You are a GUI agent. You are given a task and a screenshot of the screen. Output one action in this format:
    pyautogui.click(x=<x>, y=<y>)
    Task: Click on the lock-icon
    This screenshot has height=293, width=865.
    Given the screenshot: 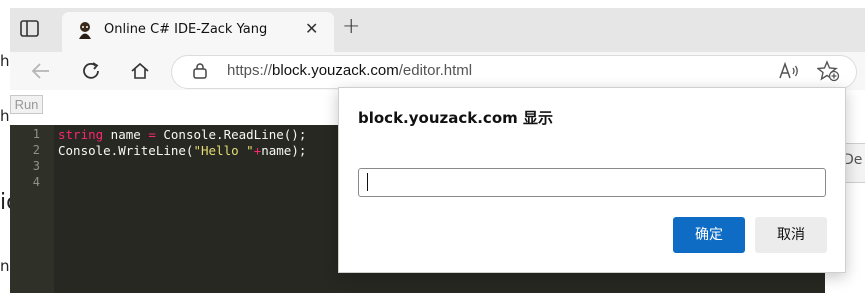 What is the action you would take?
    pyautogui.click(x=200, y=73)
    